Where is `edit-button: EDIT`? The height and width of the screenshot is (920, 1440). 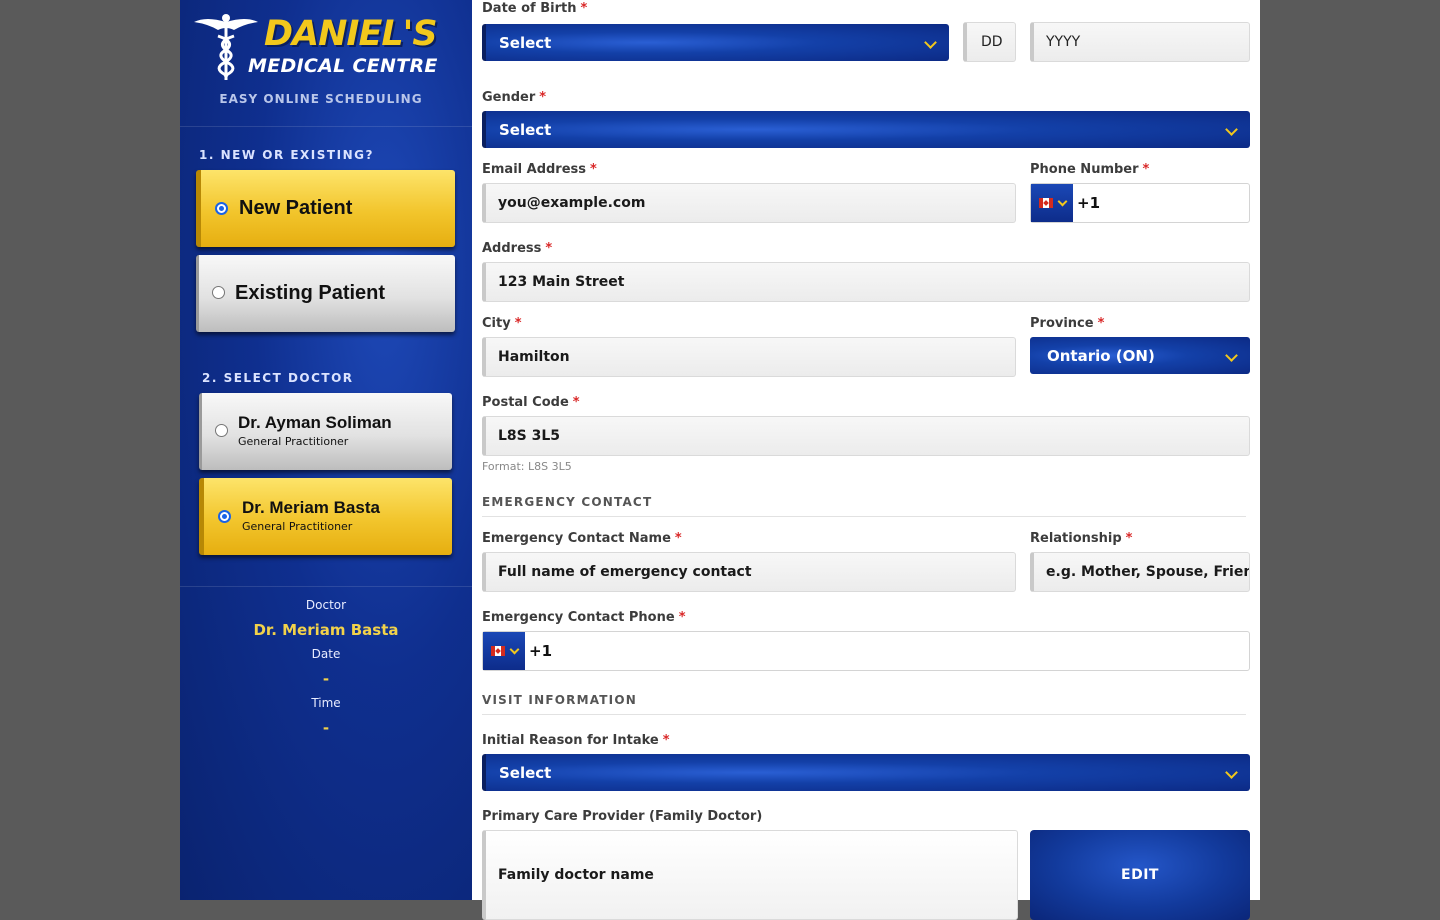
edit-button: EDIT is located at coordinates (1140, 875).